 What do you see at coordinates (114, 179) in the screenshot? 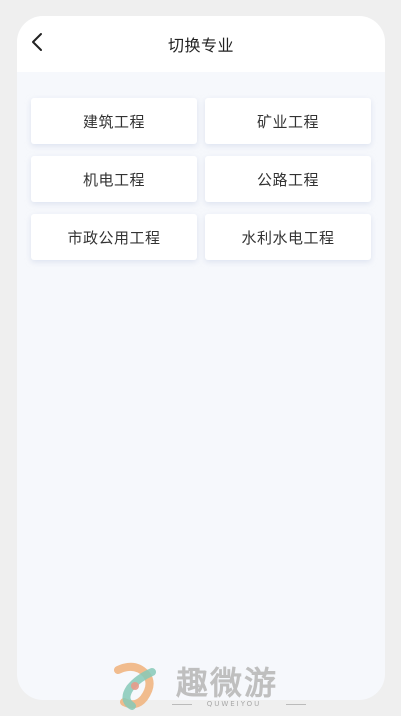
I see `major-option-electromechanical: 机电工程` at bounding box center [114, 179].